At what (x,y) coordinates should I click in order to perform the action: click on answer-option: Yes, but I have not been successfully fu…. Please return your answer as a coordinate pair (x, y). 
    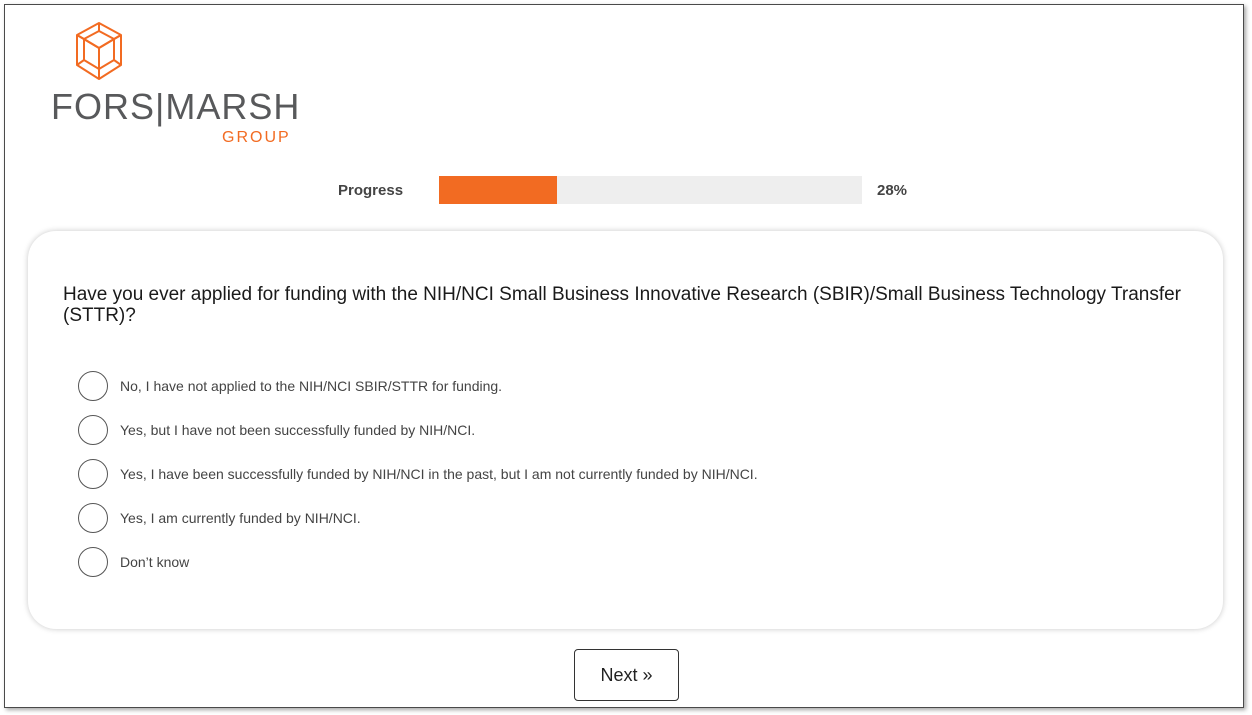
    Looking at the image, I should click on (418, 430).